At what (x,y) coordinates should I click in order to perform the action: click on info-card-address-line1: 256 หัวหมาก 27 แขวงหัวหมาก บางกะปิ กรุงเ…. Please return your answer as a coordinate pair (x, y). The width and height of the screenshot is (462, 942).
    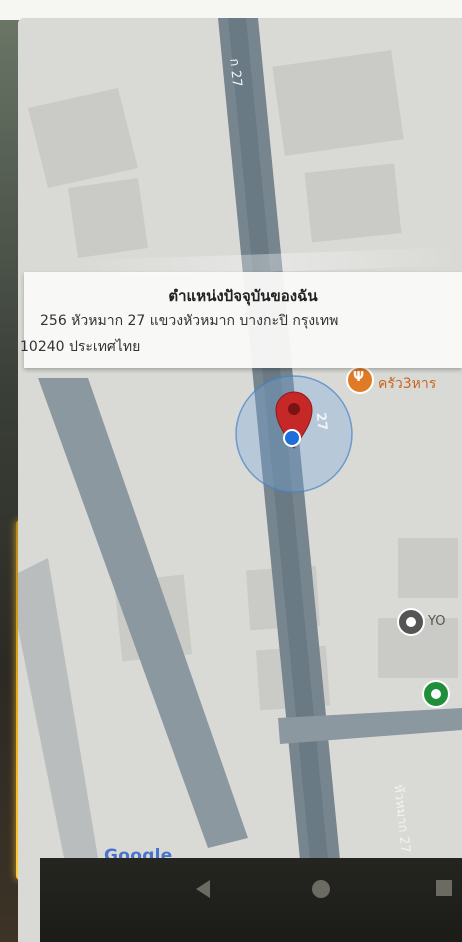
    Looking at the image, I should click on (189, 321).